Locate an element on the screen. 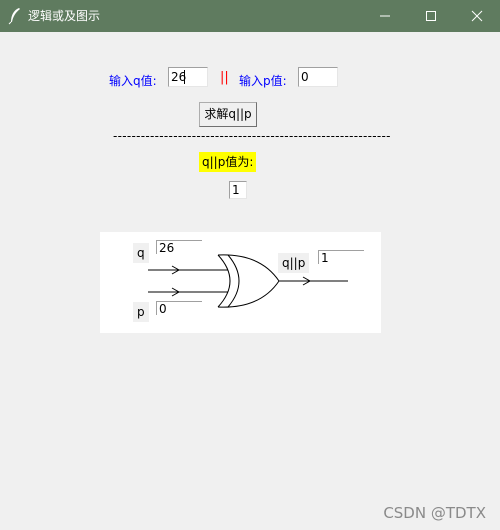 The image size is (500, 530). q-input: 26 is located at coordinates (188, 77).